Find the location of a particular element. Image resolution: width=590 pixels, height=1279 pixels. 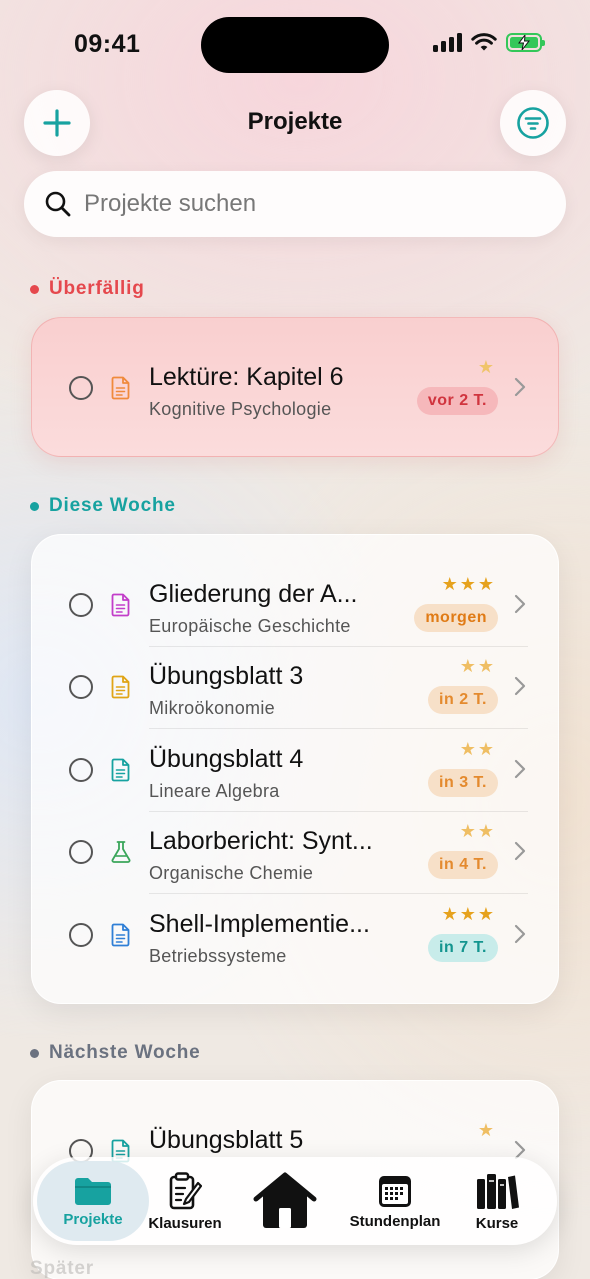

section-label: Überfällig is located at coordinates (97, 288).